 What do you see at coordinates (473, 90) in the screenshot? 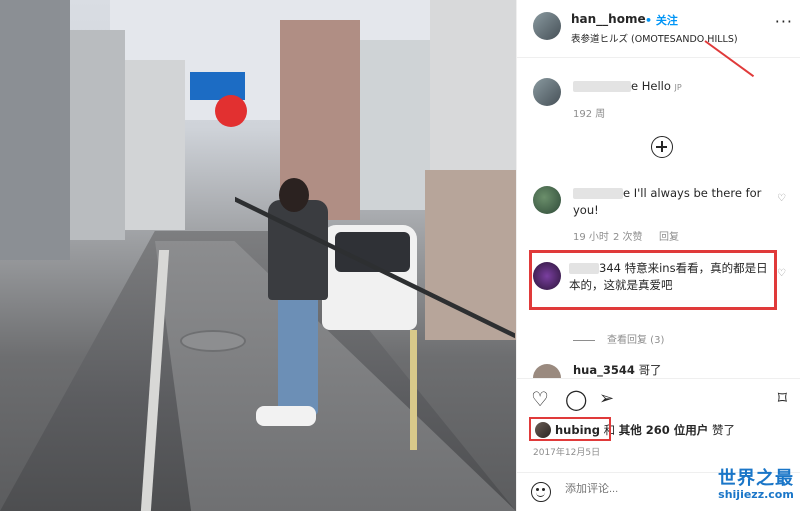
I see `building-far-right` at bounding box center [473, 90].